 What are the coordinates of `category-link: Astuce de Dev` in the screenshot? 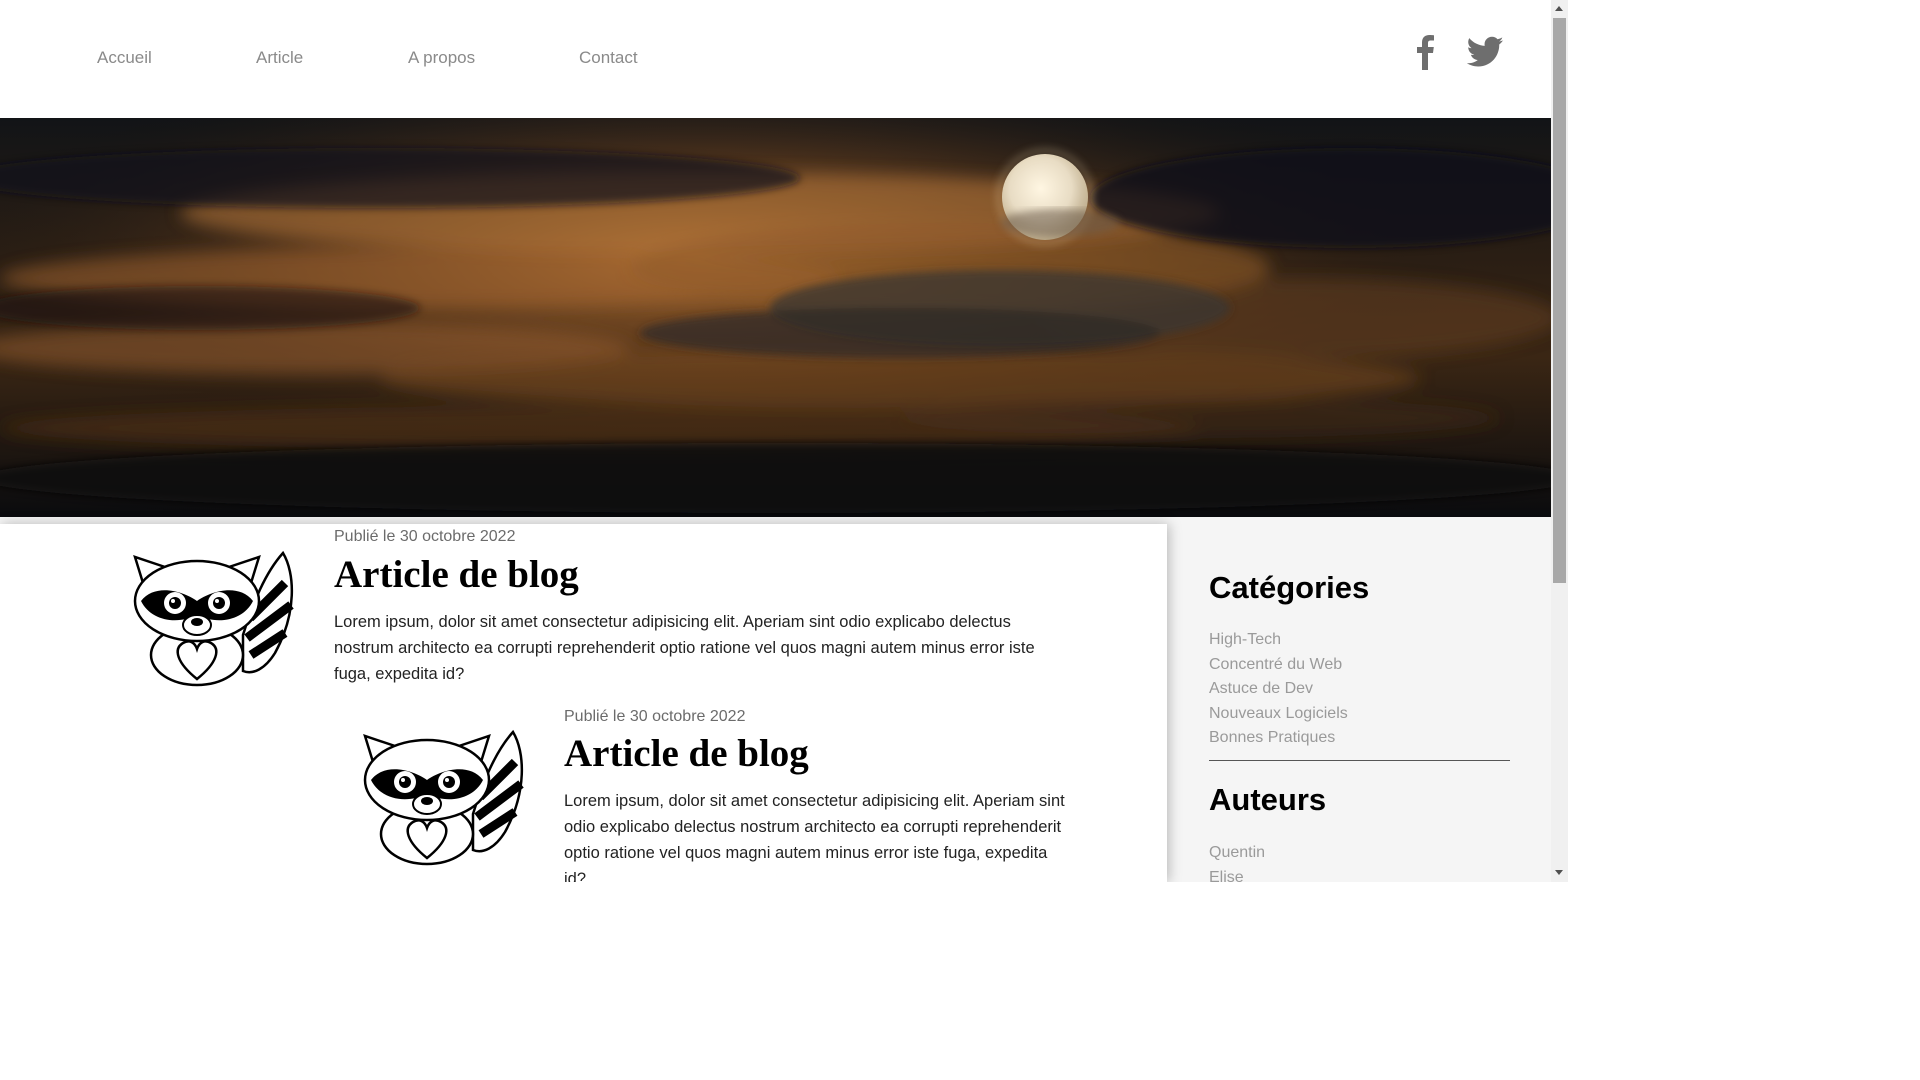 It's located at (1278, 689).